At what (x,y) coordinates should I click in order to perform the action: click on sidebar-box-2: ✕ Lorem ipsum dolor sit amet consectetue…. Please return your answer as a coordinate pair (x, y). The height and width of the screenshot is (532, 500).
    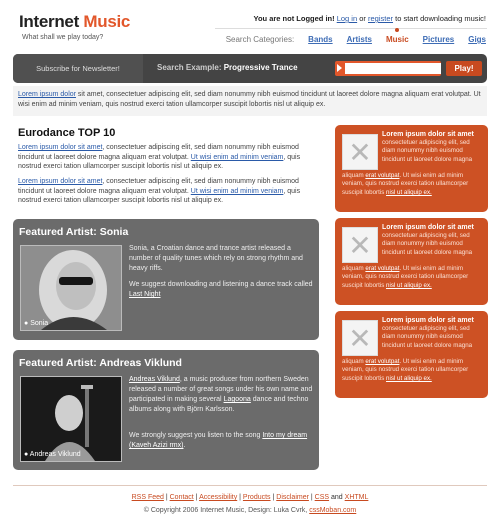
    Looking at the image, I should click on (411, 261).